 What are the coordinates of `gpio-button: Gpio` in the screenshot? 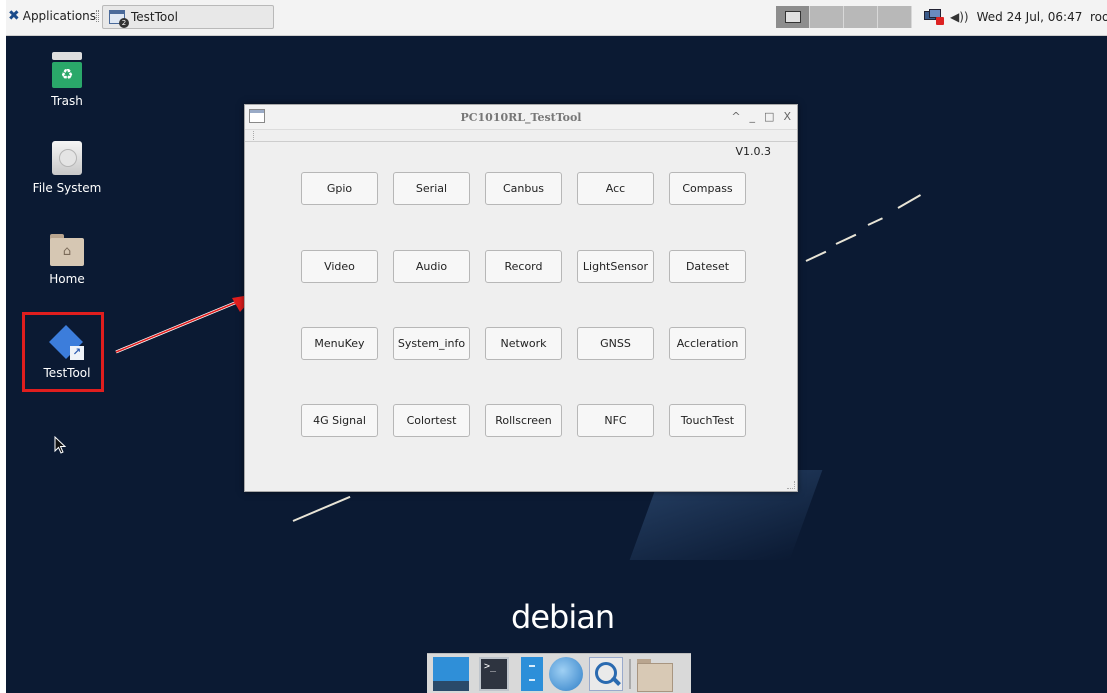 It's located at (339, 188).